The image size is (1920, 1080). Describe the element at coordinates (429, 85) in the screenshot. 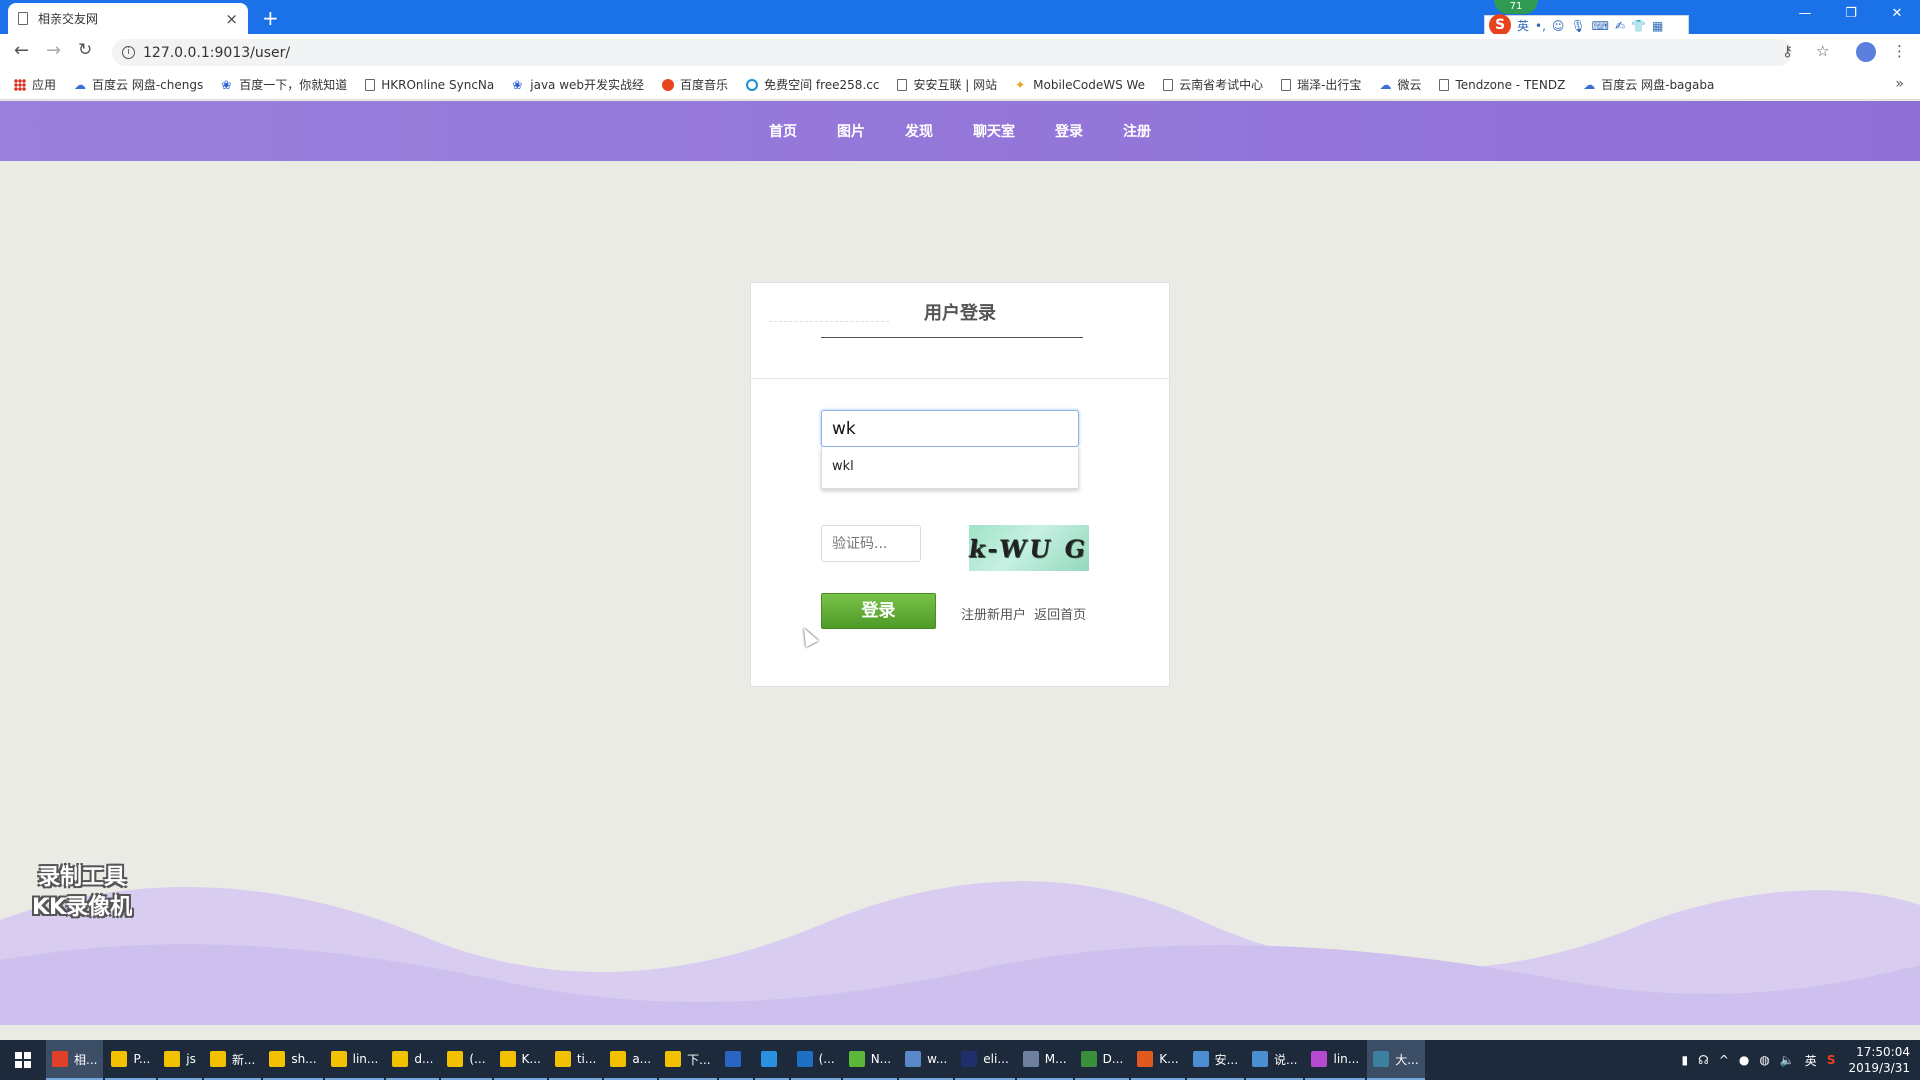

I see `bookmark-item: HKROnline SyncNa` at that location.